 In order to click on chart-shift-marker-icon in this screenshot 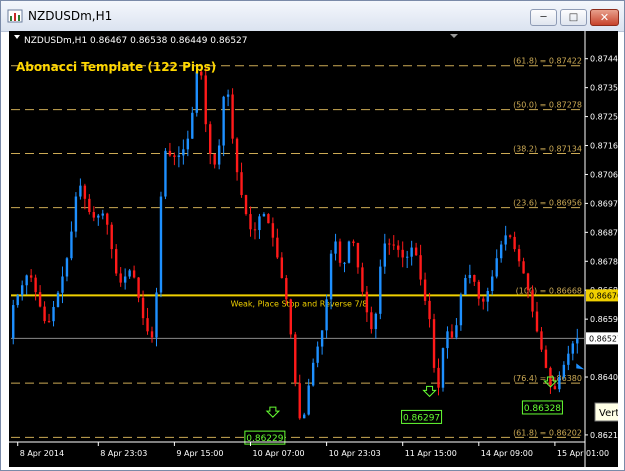, I will do `click(454, 36)`.